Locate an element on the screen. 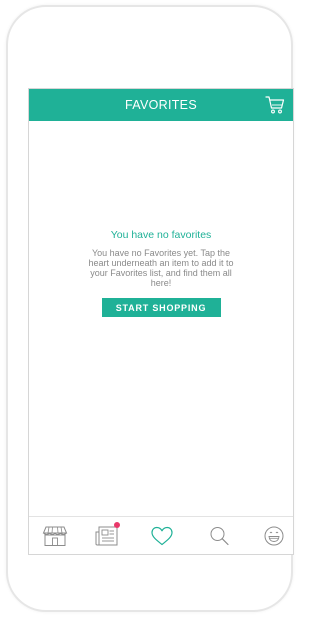  tab-search is located at coordinates (220, 536).